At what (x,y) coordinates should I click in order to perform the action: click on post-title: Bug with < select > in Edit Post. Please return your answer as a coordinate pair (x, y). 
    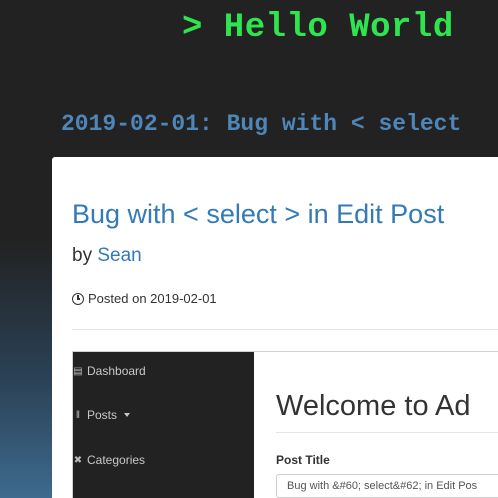
    Looking at the image, I should click on (258, 214).